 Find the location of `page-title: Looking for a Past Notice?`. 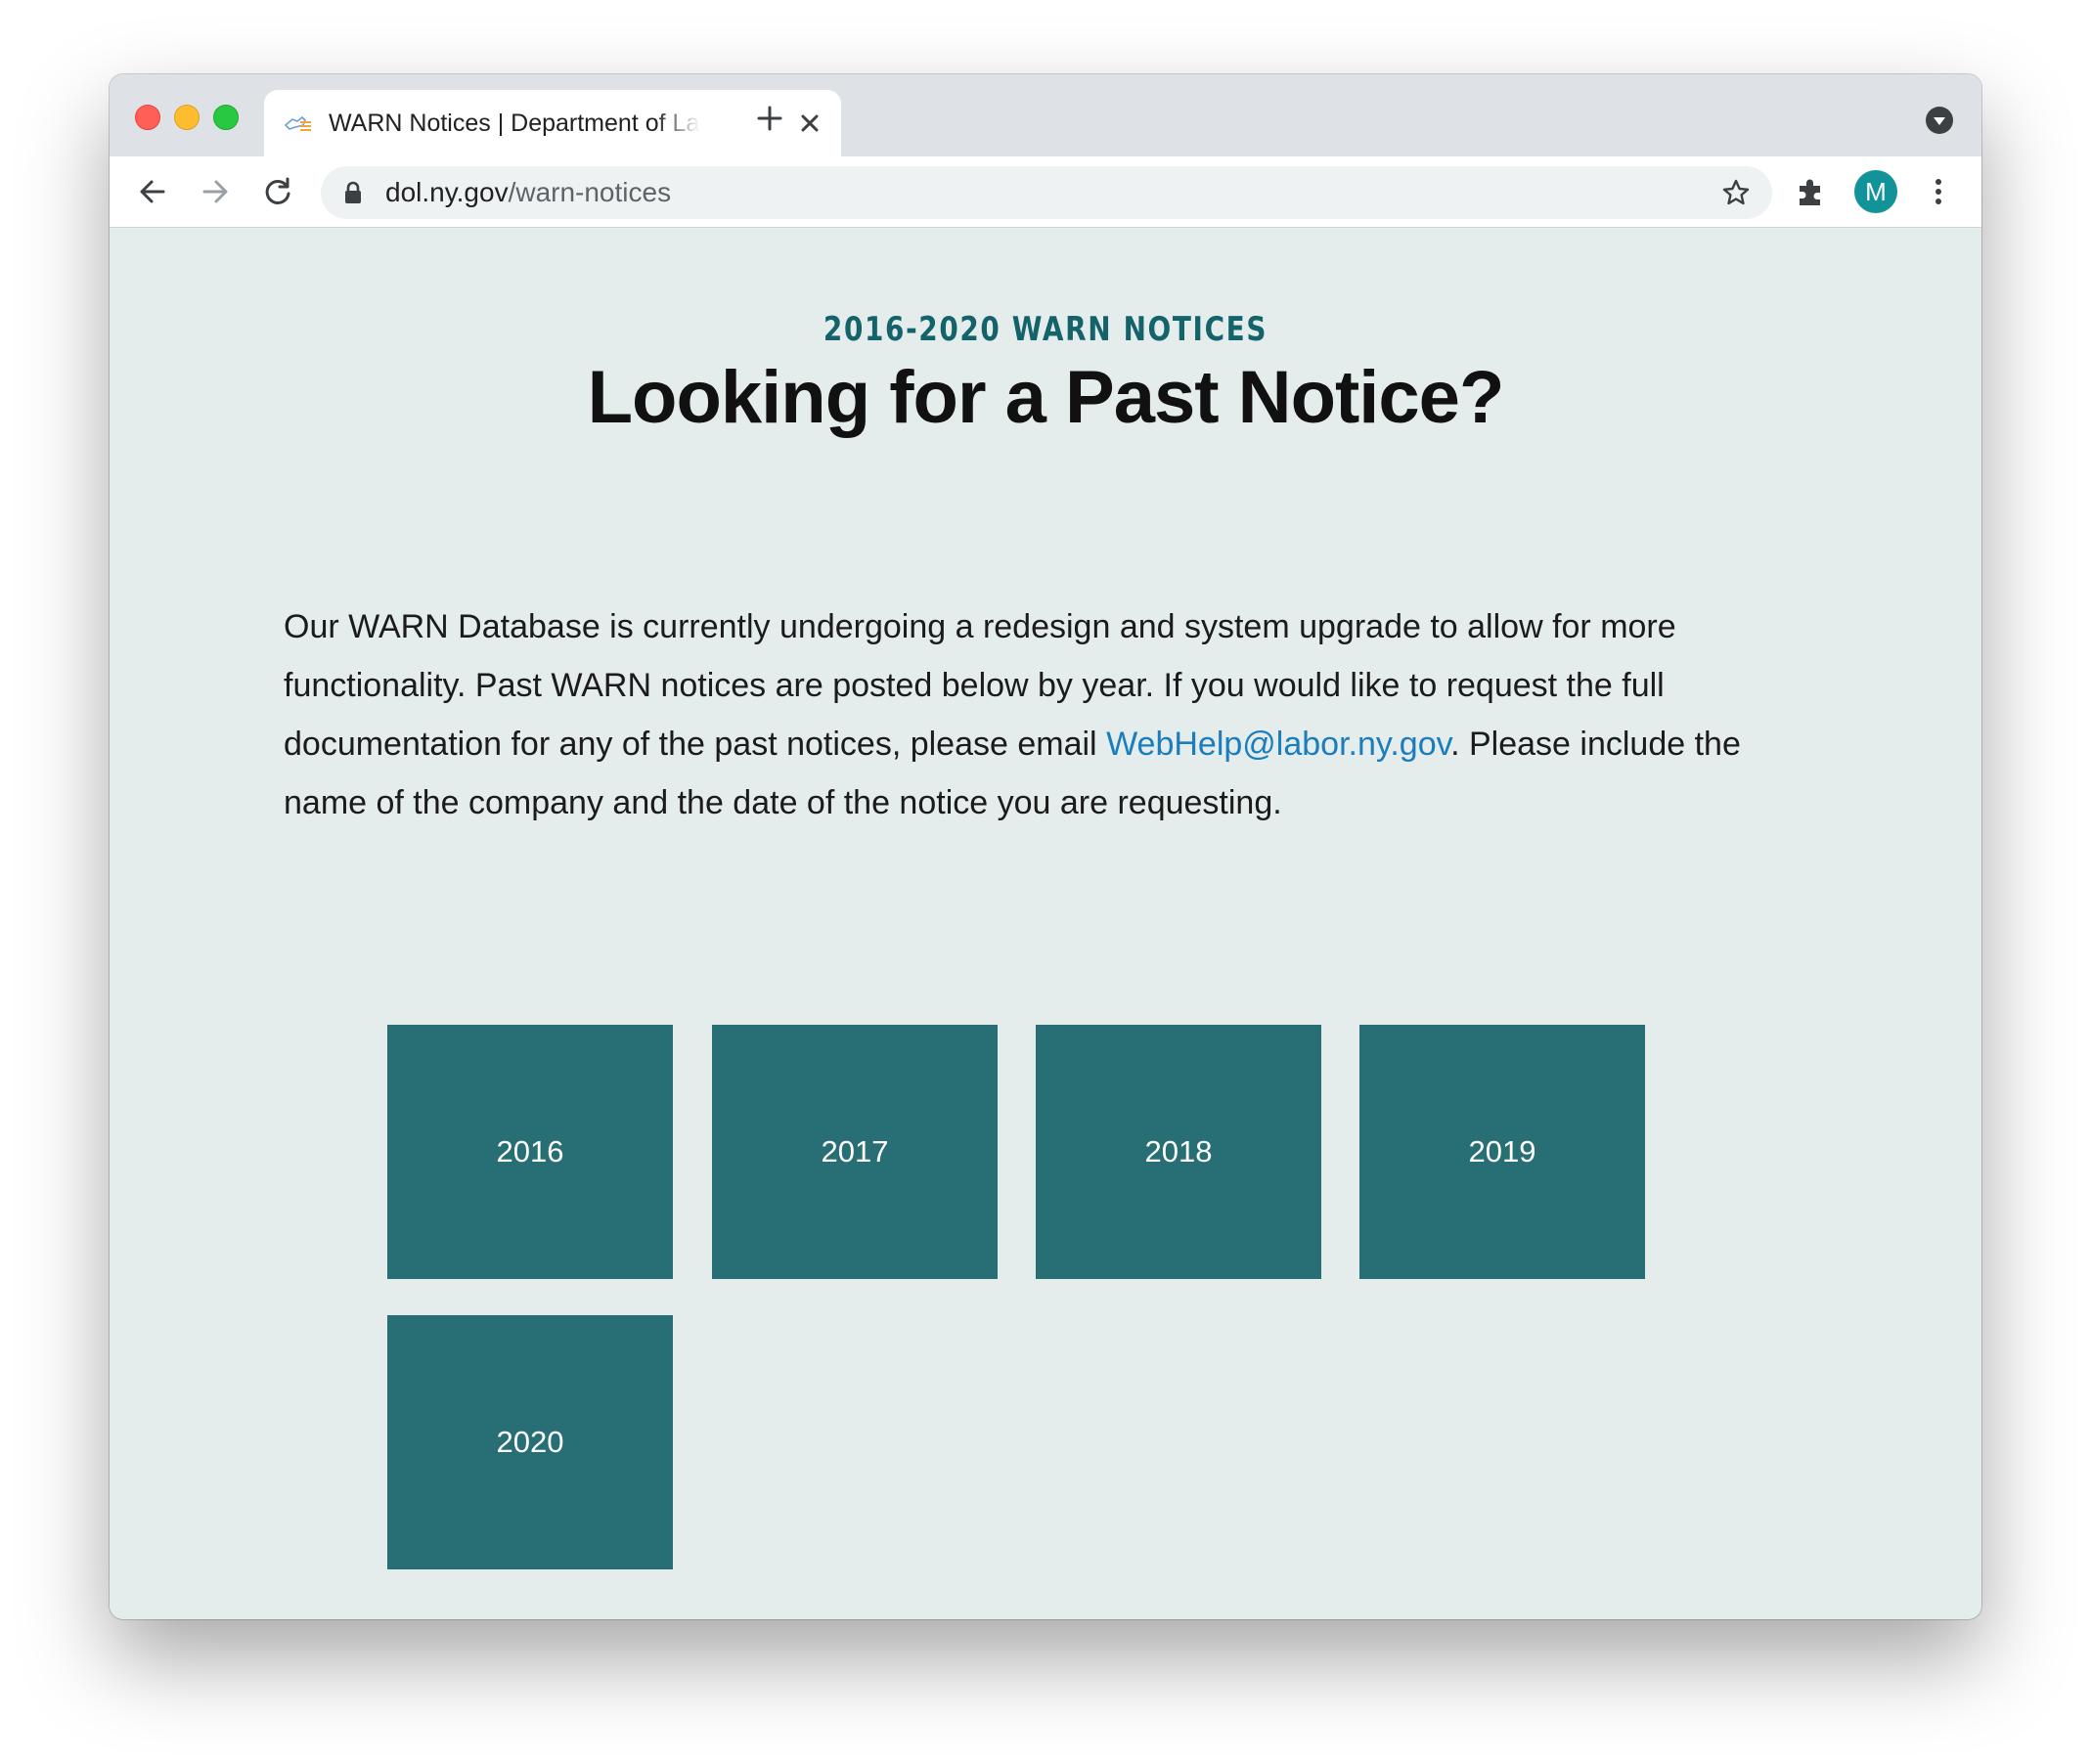

page-title: Looking for a Past Notice? is located at coordinates (1046, 397).